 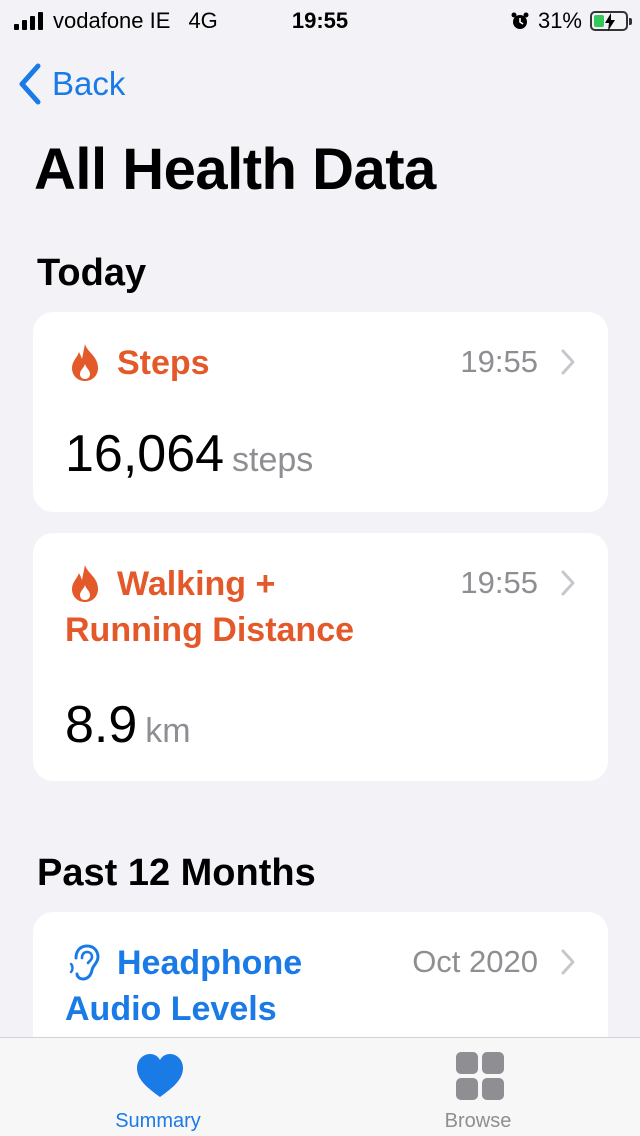 What do you see at coordinates (168, 731) in the screenshot?
I see `card-unit: km` at bounding box center [168, 731].